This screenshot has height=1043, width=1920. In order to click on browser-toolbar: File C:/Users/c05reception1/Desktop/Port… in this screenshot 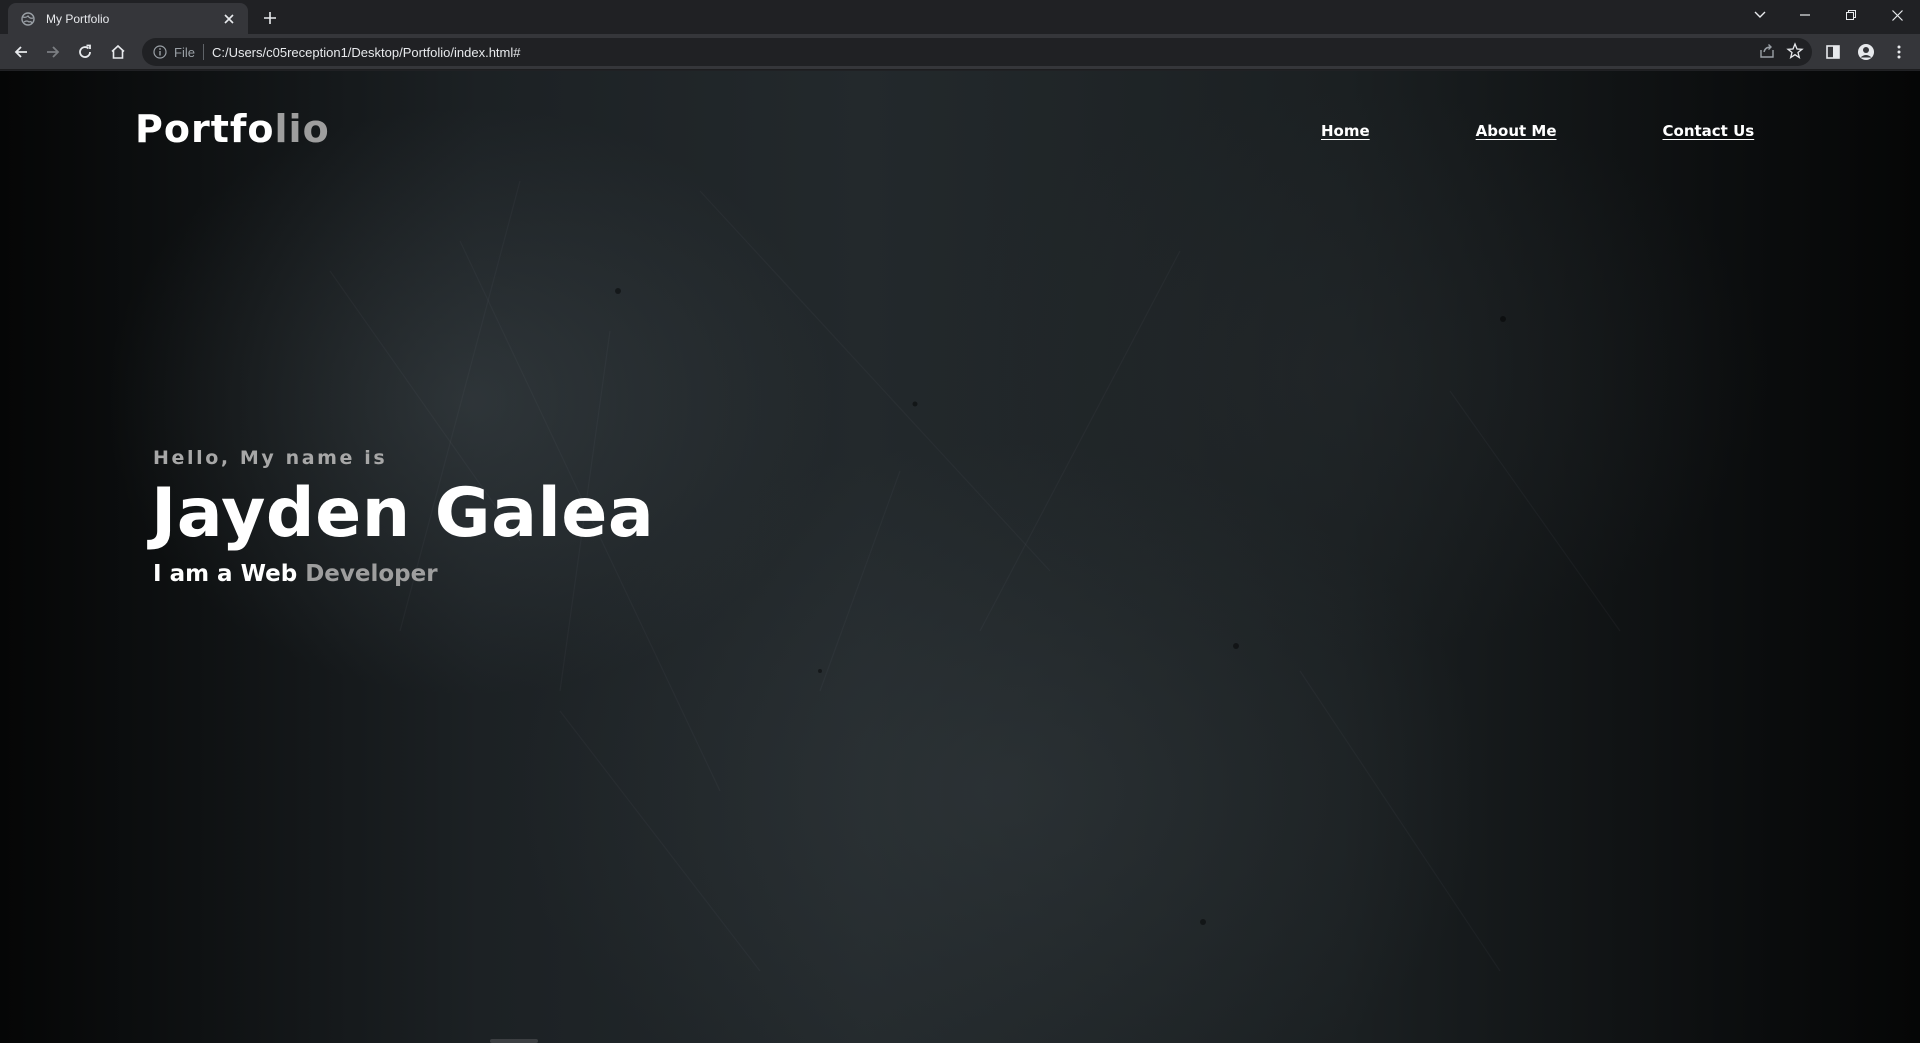, I will do `click(960, 52)`.